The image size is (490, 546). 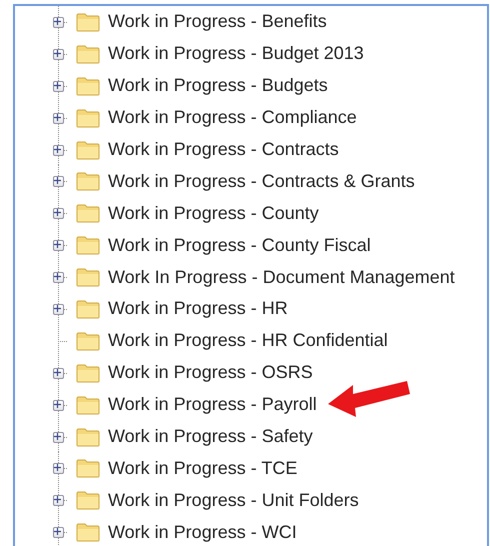 I want to click on folder-label: Work in Progress - Unit Folders, so click(x=233, y=500).